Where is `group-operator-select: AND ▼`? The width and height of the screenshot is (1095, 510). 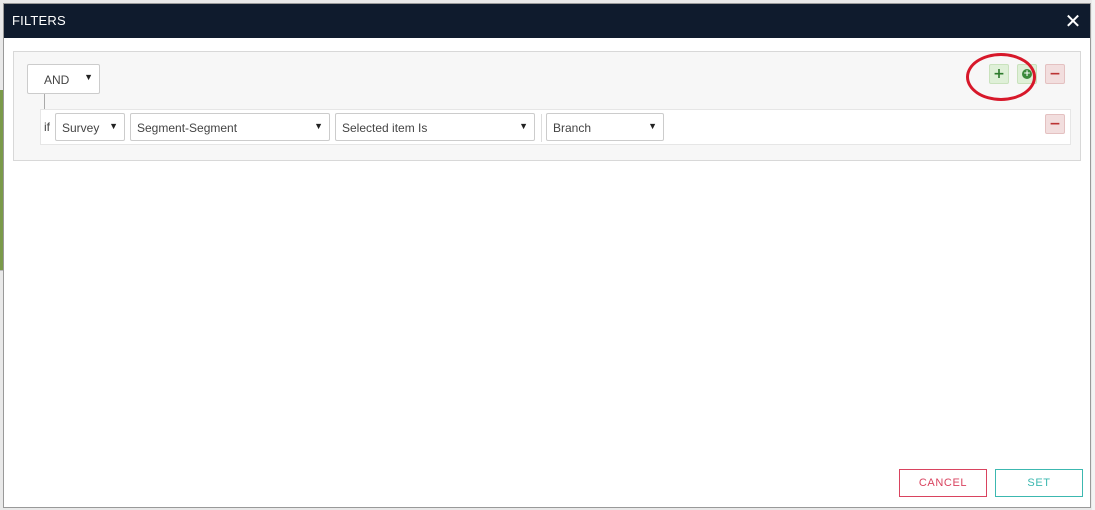
group-operator-select: AND ▼ is located at coordinates (63, 79).